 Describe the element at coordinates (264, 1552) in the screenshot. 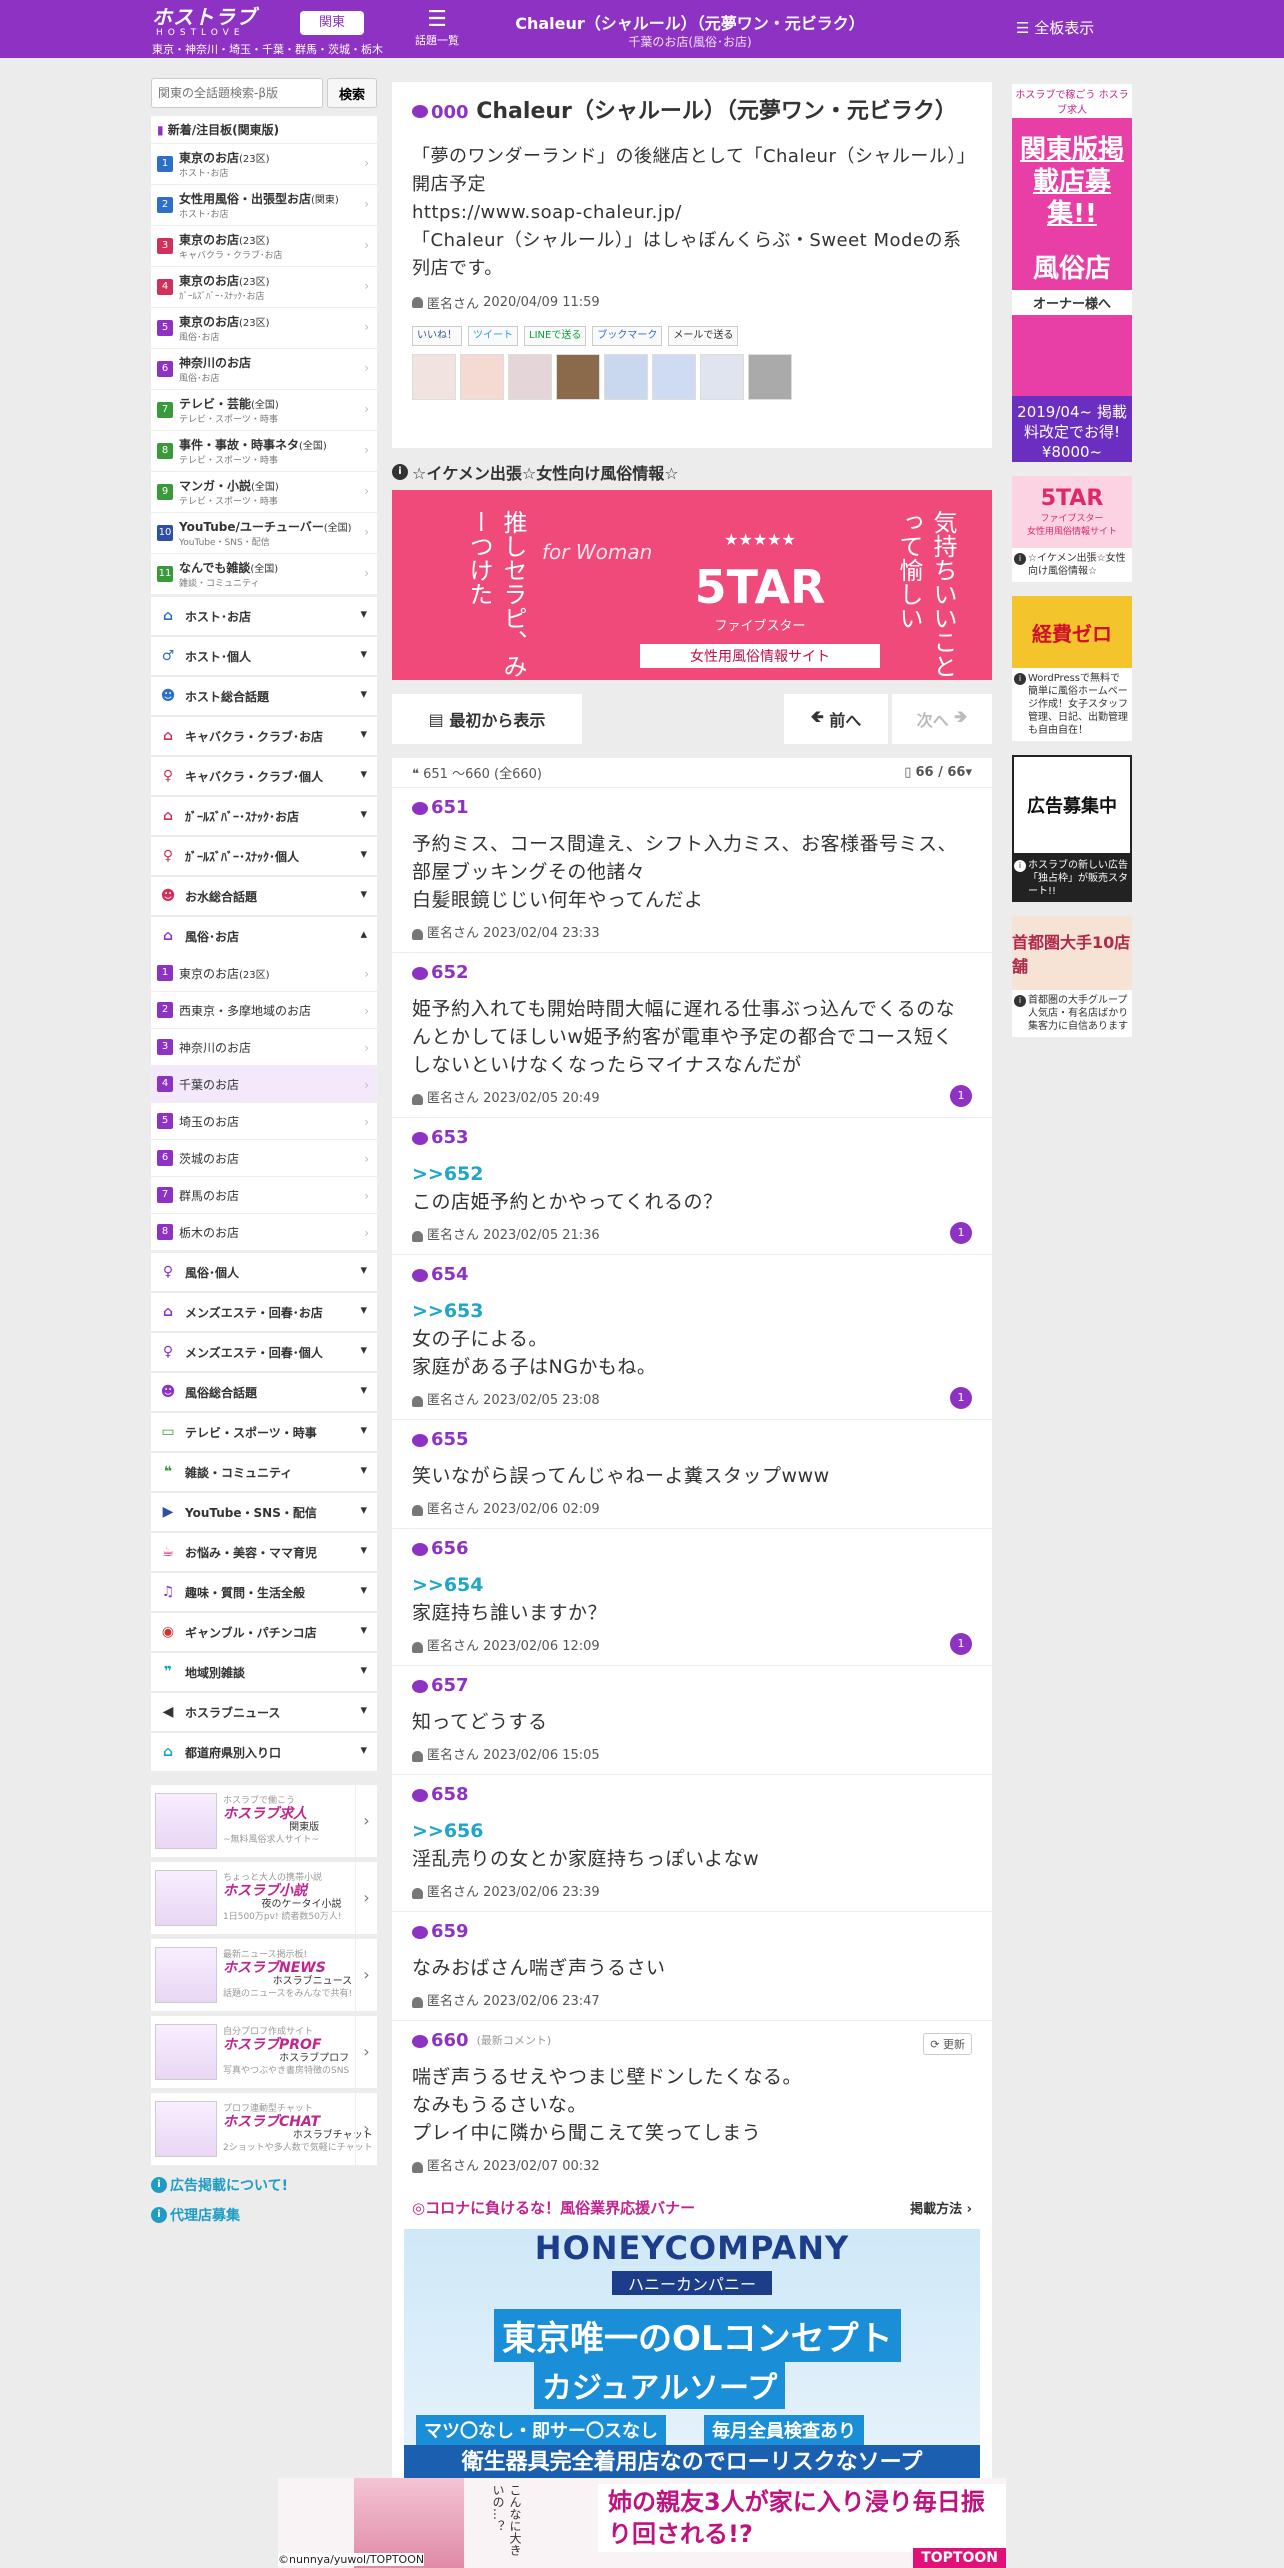

I see `category-item: ☕ お悩み・美容・ママ育児 ▾` at that location.